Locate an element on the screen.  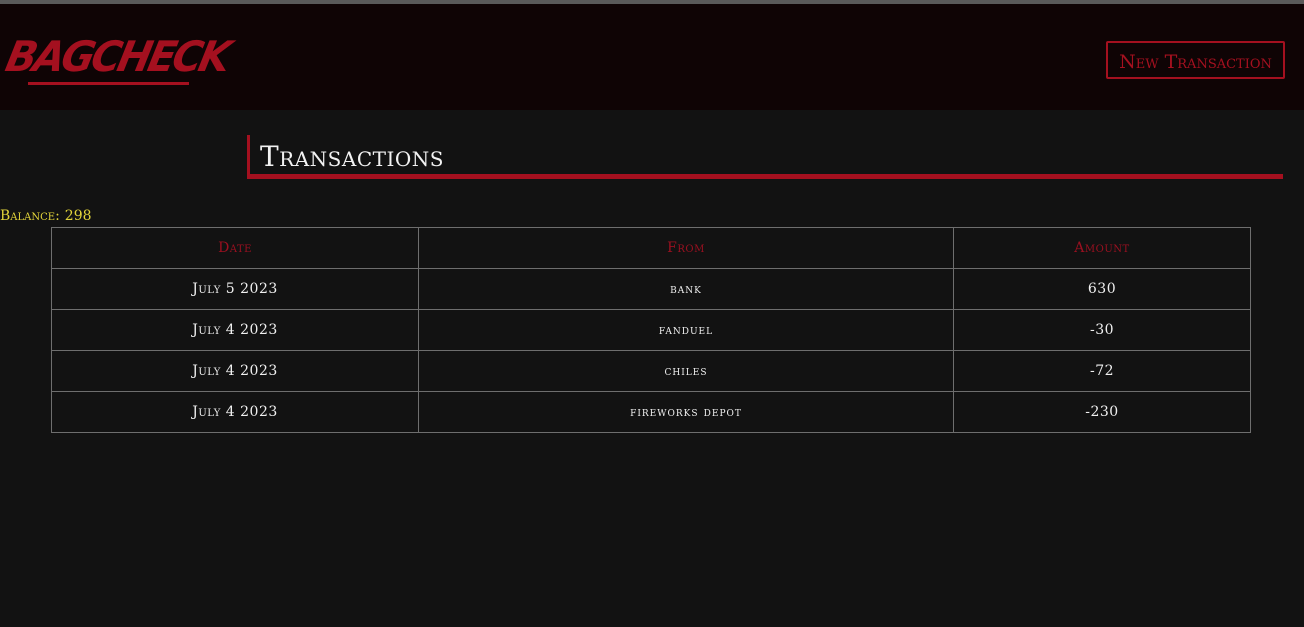
page-title: Transactions is located at coordinates (352, 156).